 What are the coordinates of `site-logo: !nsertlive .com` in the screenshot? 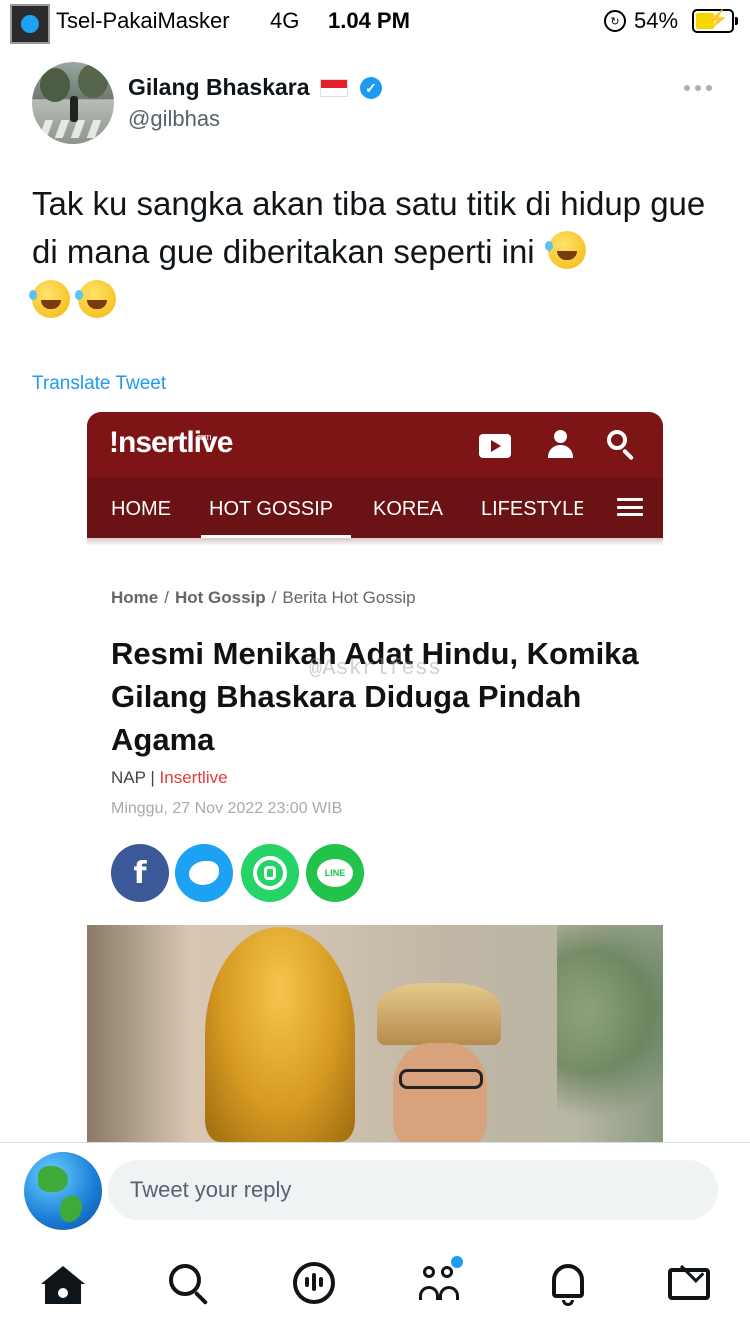 It's located at (171, 442).